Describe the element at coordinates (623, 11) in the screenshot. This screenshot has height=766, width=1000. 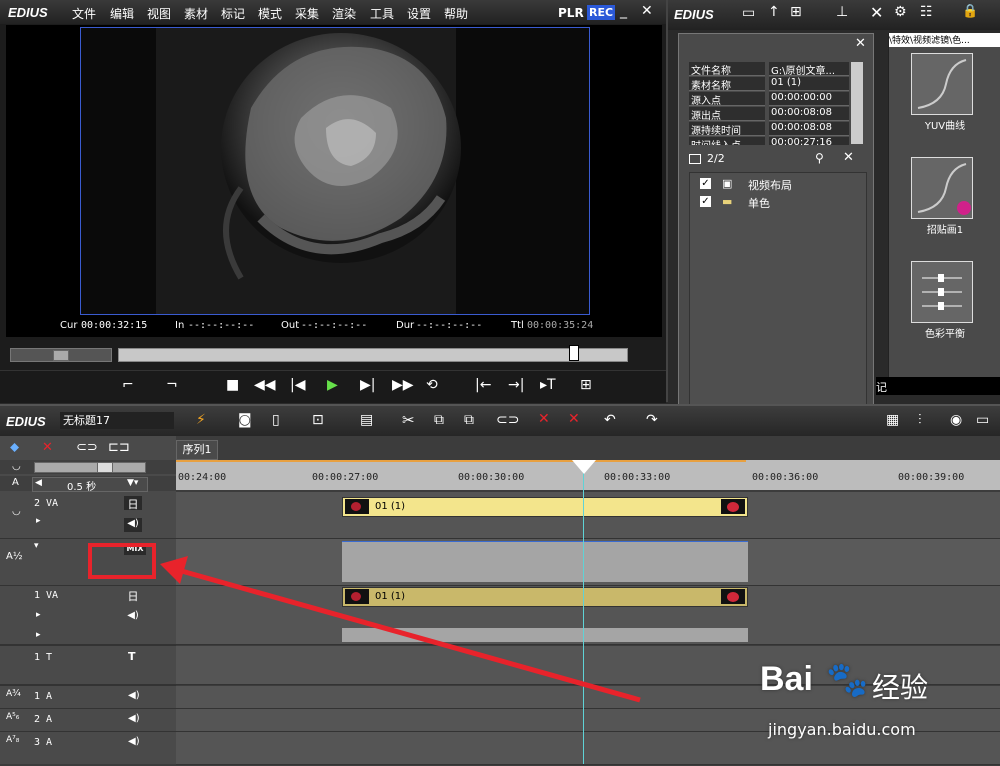
I see `minimize-icon: _` at that location.